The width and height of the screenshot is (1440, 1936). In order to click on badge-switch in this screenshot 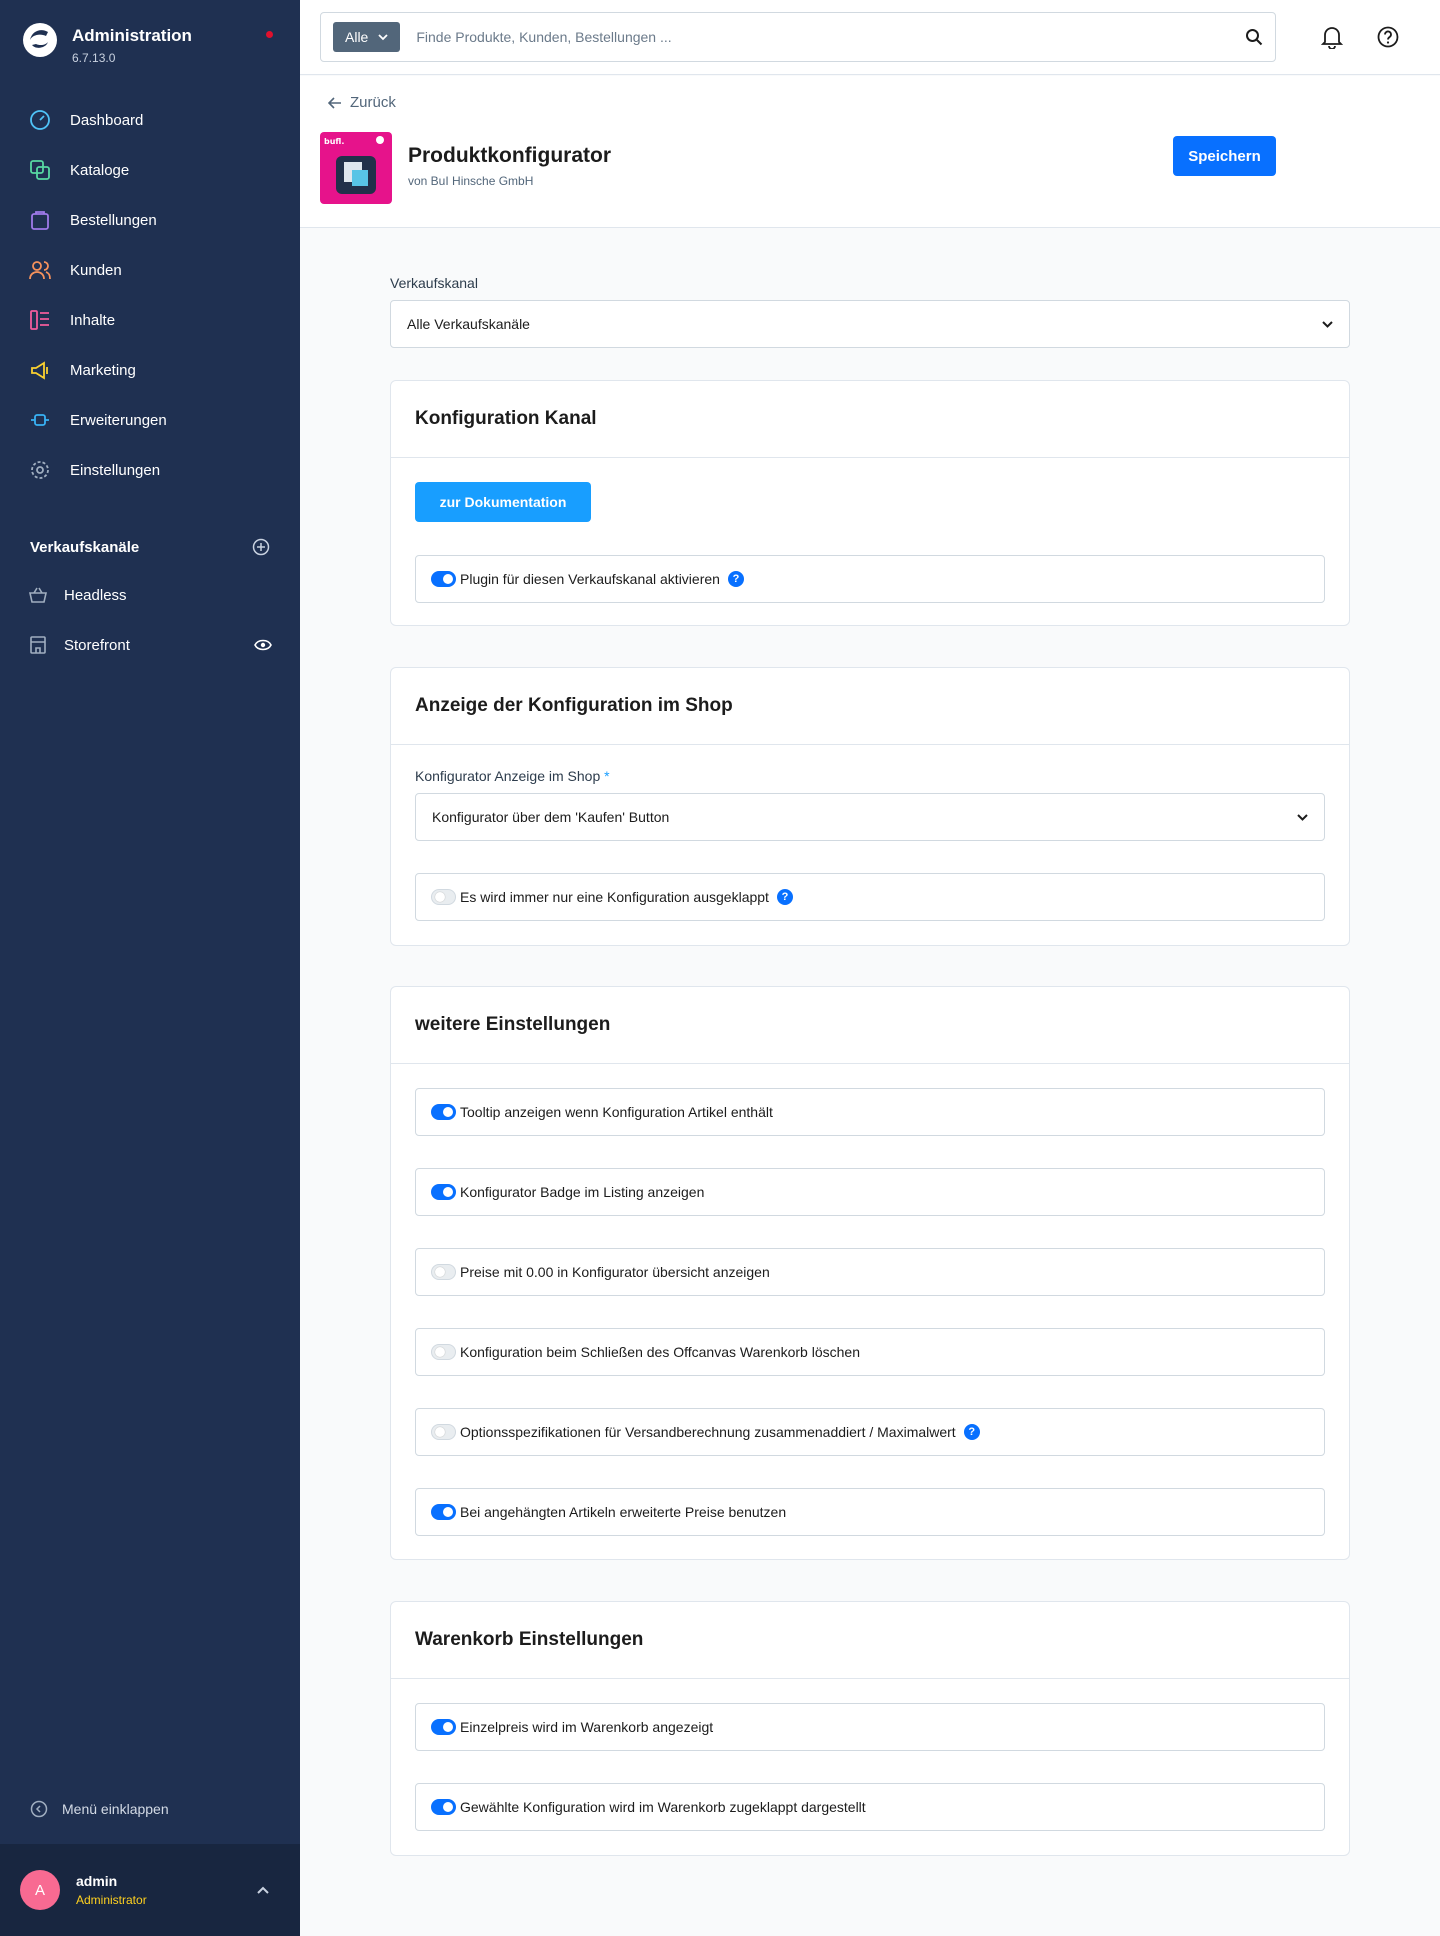, I will do `click(443, 1192)`.